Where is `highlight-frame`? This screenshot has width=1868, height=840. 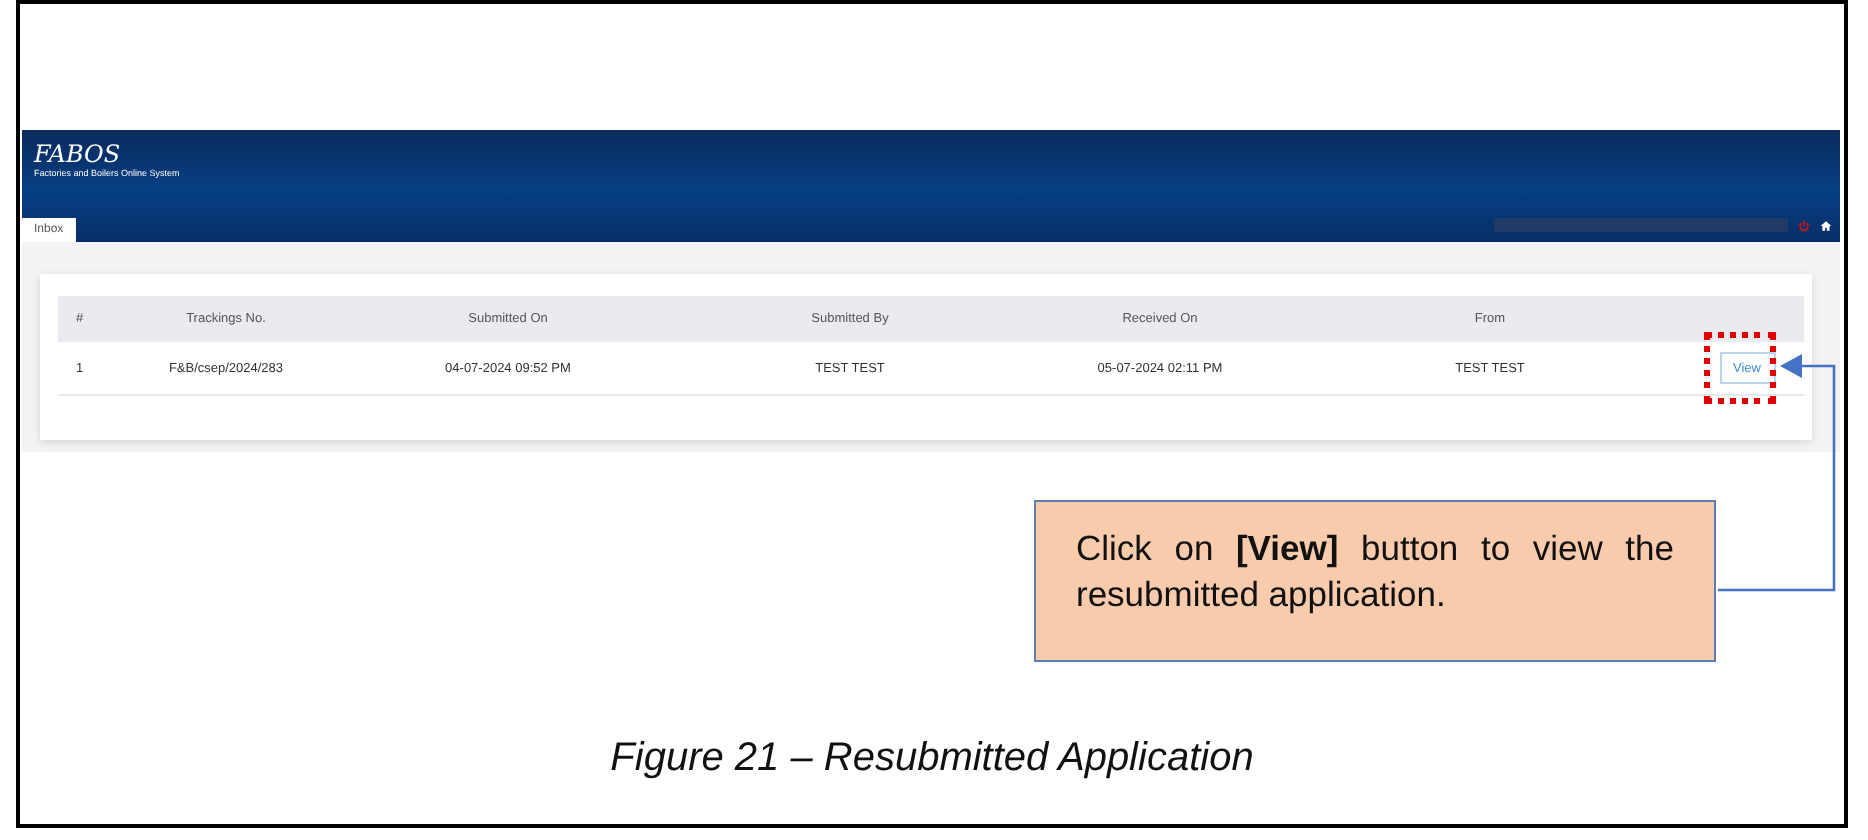 highlight-frame is located at coordinates (1740, 368).